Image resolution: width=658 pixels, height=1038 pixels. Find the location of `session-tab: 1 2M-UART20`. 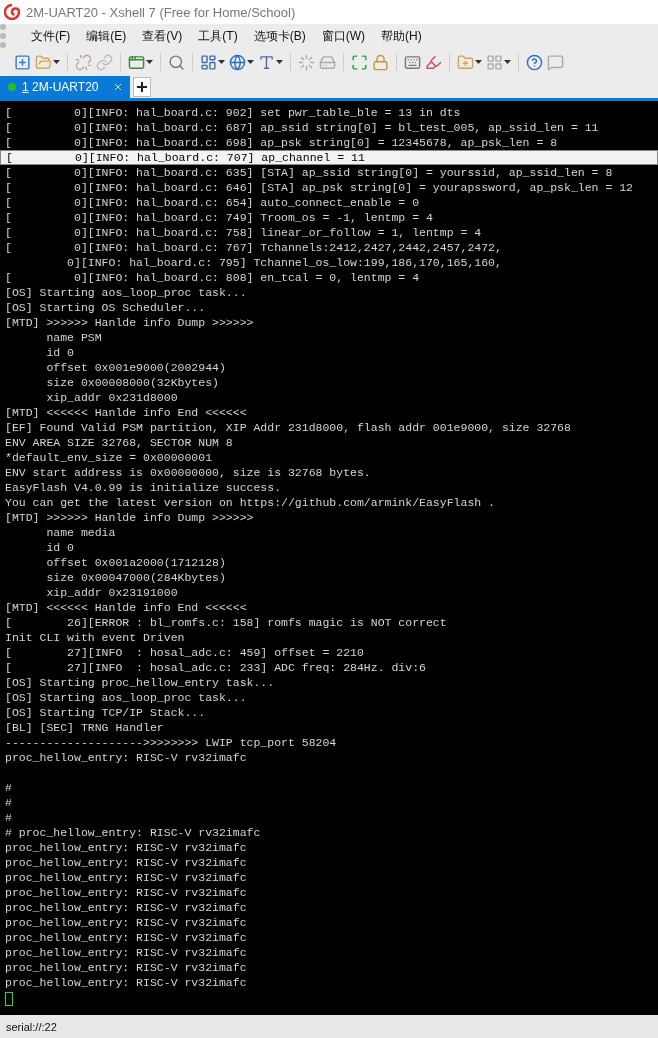

session-tab: 1 2M-UART20 is located at coordinates (65, 87).